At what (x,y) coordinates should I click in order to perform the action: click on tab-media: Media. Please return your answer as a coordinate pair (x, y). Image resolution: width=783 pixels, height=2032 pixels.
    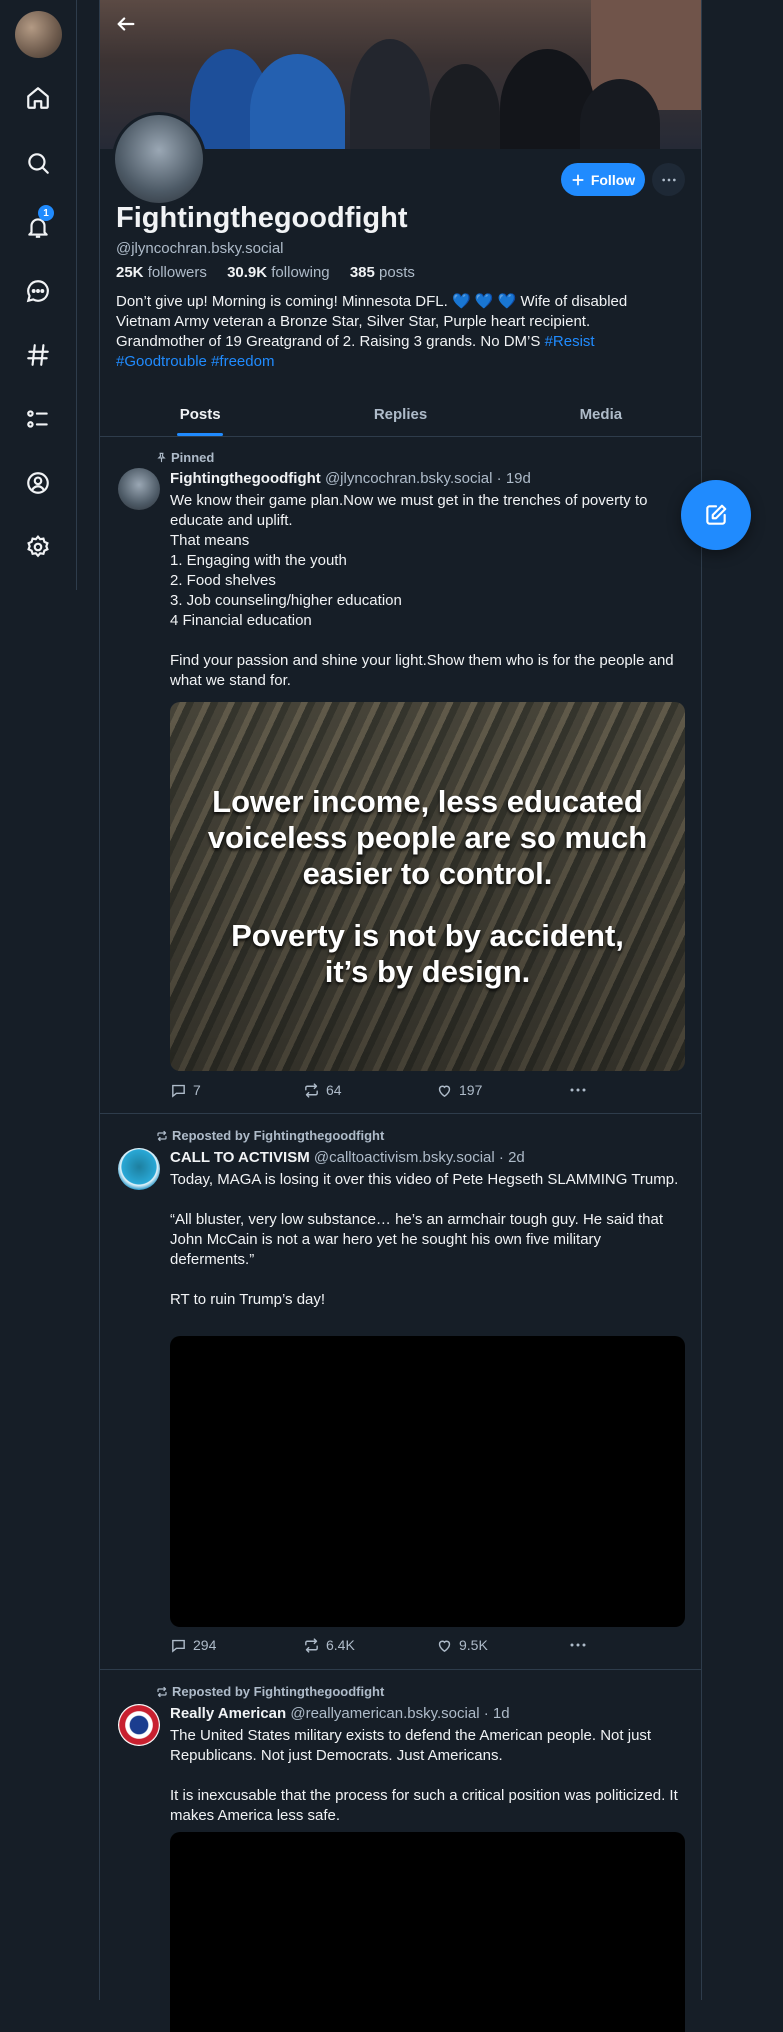
    Looking at the image, I should click on (601, 414).